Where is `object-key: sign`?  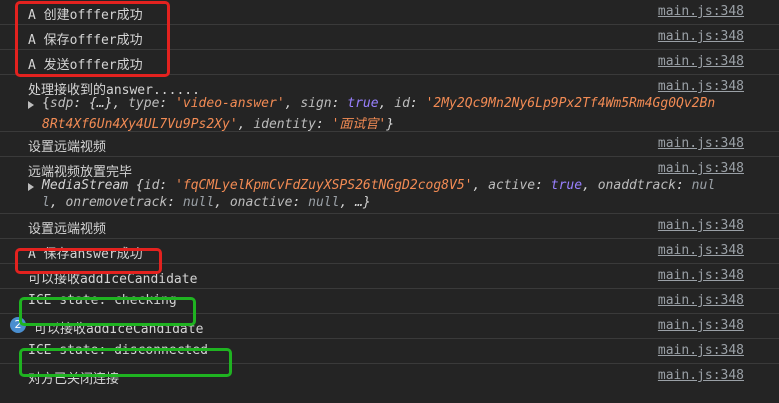 object-key: sign is located at coordinates (316, 103).